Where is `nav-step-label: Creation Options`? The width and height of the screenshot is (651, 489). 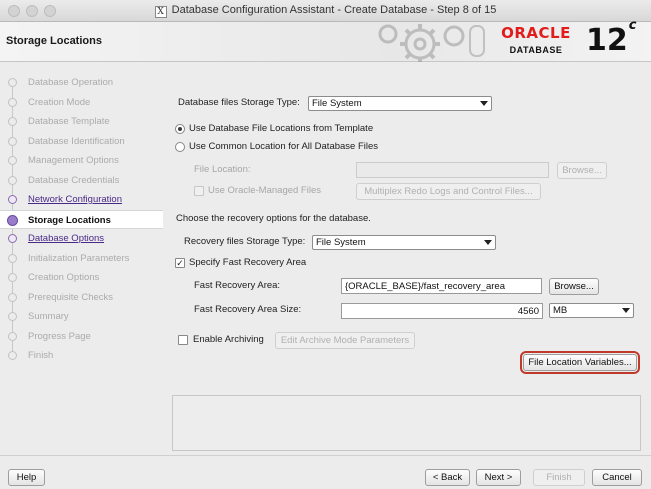
nav-step-label: Creation Options is located at coordinates (64, 277).